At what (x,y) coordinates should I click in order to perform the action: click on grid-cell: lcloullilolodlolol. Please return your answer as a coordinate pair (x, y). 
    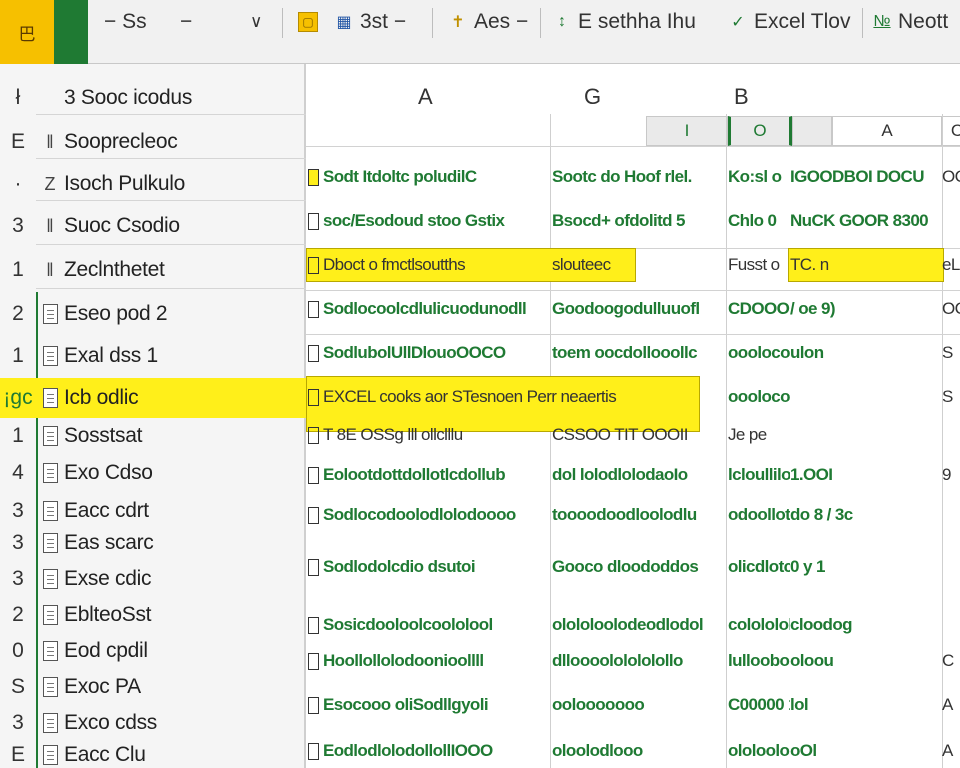
    Looking at the image, I should click on (759, 475).